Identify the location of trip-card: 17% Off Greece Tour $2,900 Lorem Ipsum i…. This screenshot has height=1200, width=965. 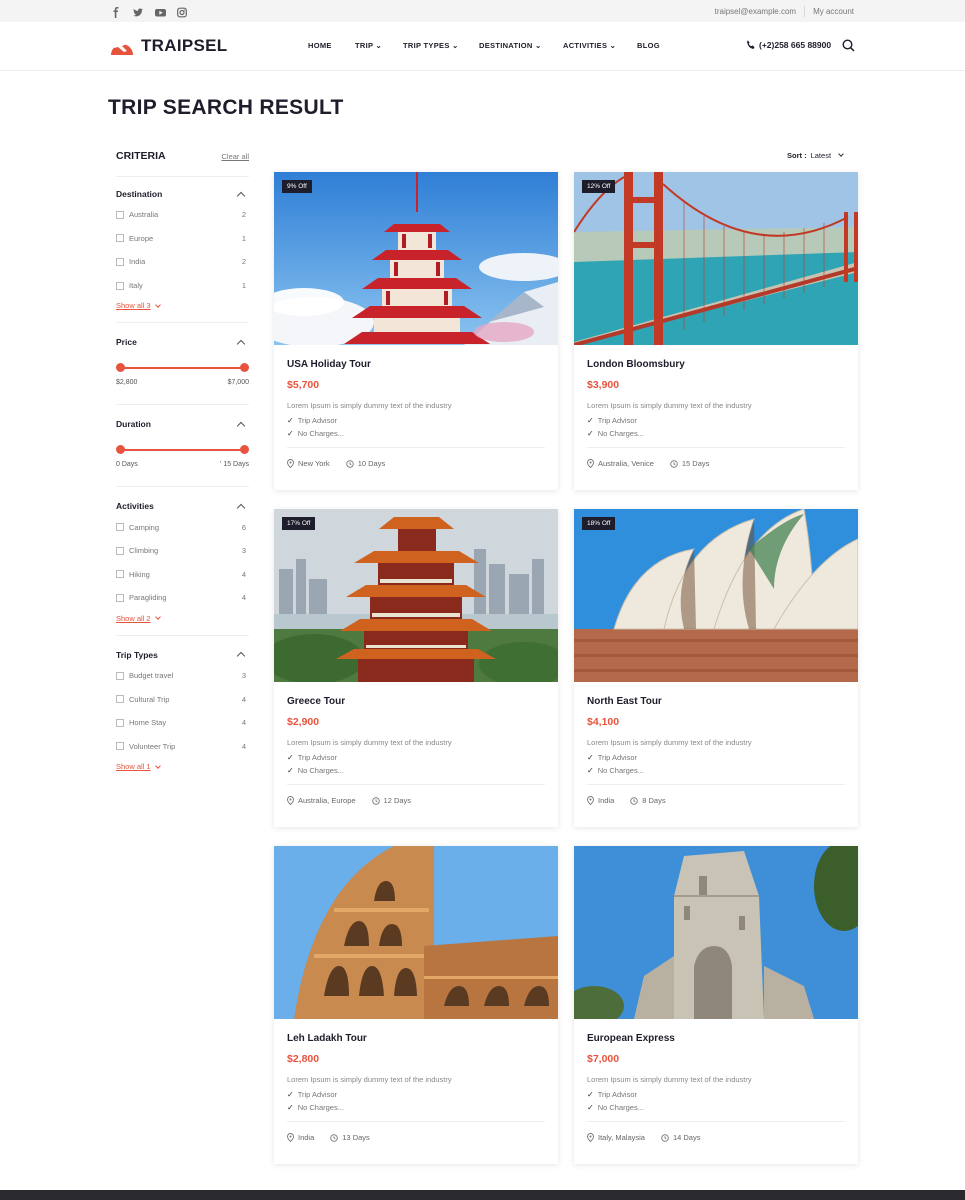
(416, 668).